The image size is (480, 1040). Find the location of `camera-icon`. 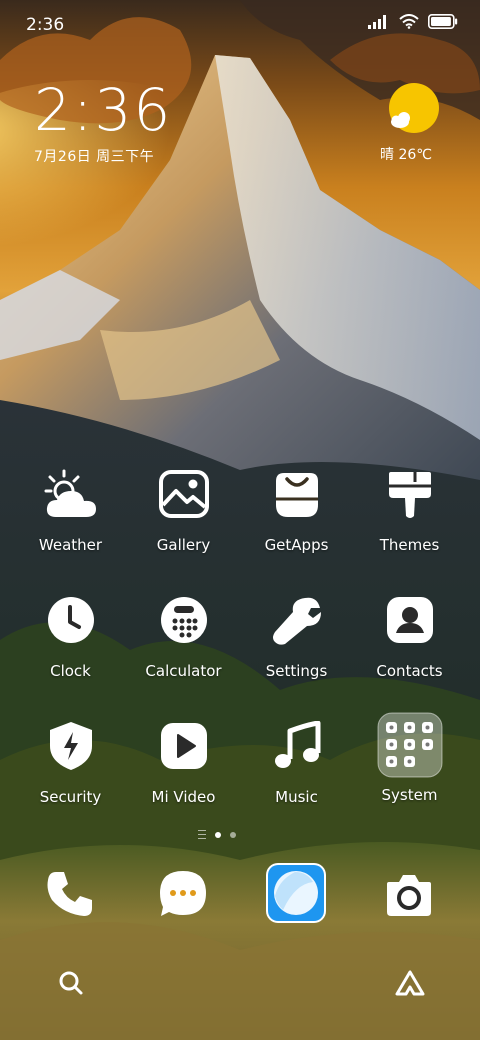

camera-icon is located at coordinates (409, 895).